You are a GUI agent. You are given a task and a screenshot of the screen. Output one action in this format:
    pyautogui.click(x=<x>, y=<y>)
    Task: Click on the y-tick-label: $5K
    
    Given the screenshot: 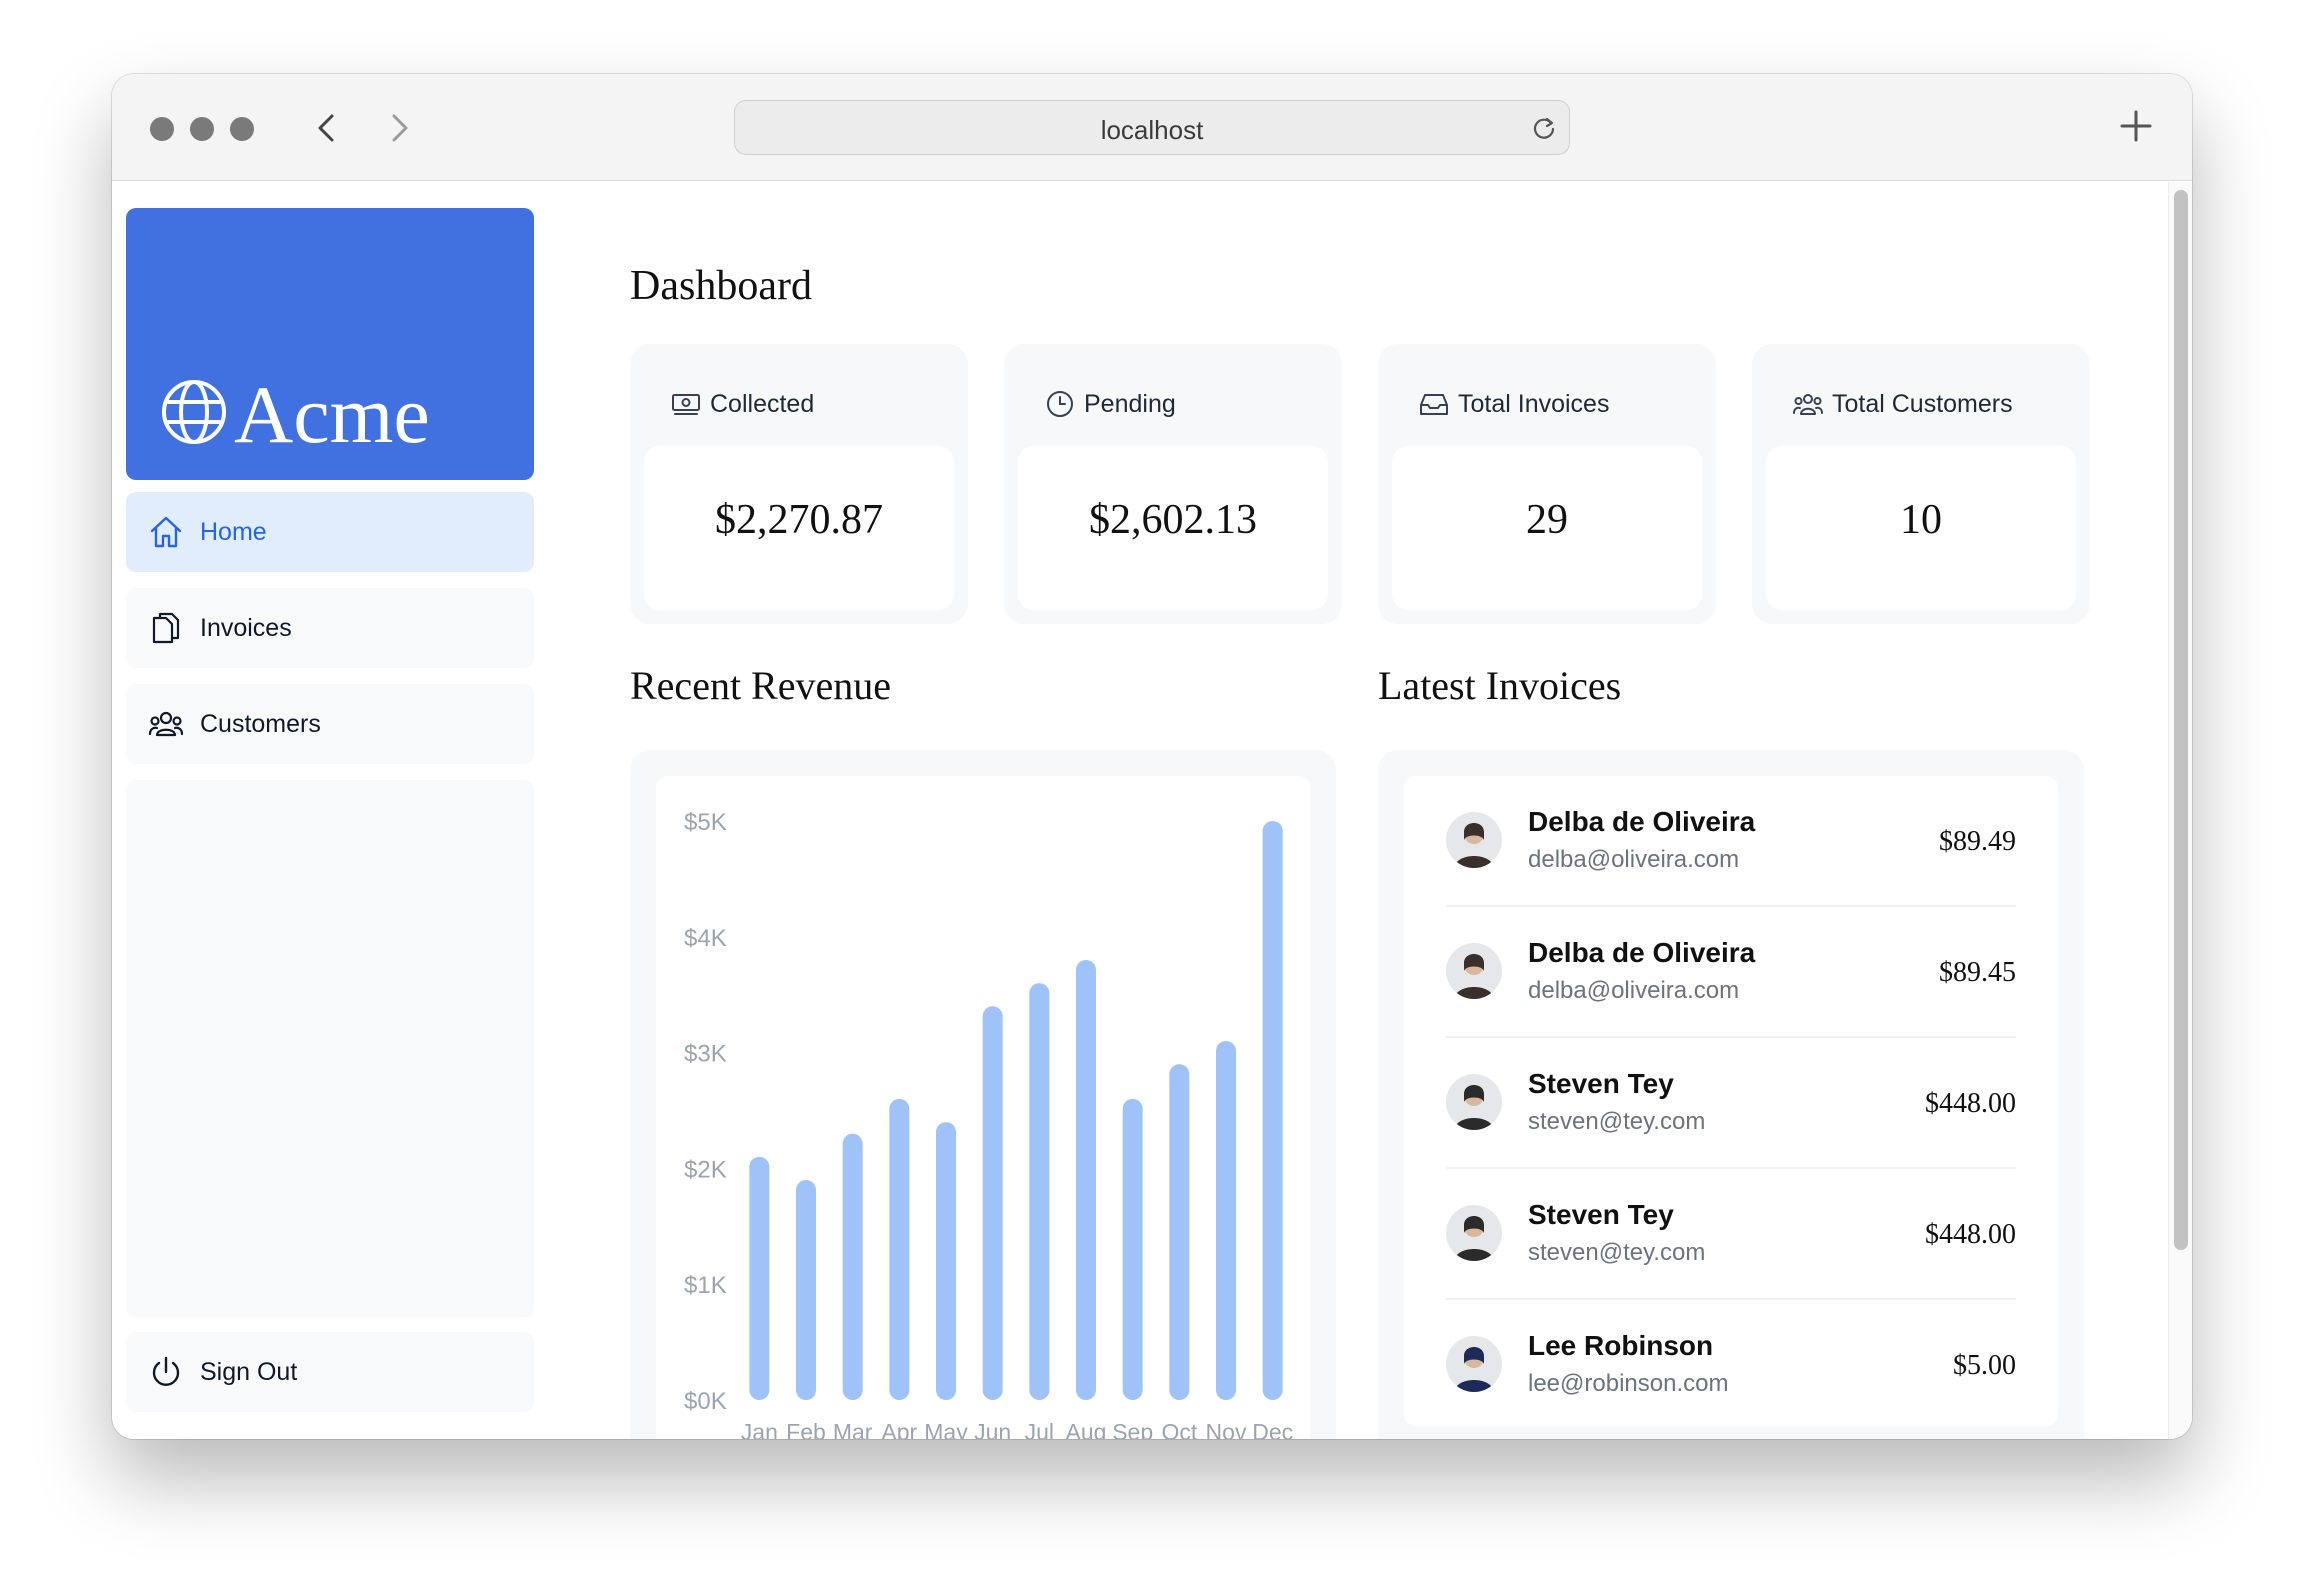 What is the action you would take?
    pyautogui.click(x=705, y=822)
    